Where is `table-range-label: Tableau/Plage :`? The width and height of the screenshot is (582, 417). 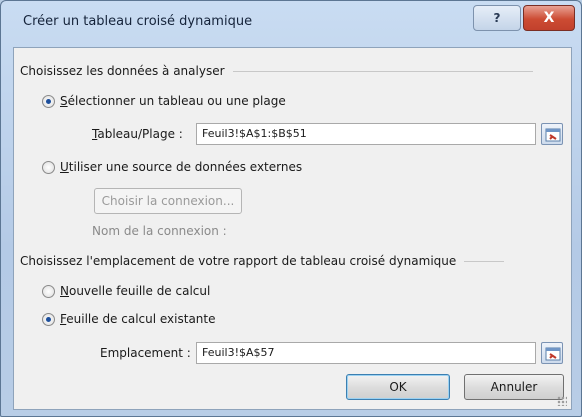
table-range-label: Tableau/Plage : is located at coordinates (137, 134).